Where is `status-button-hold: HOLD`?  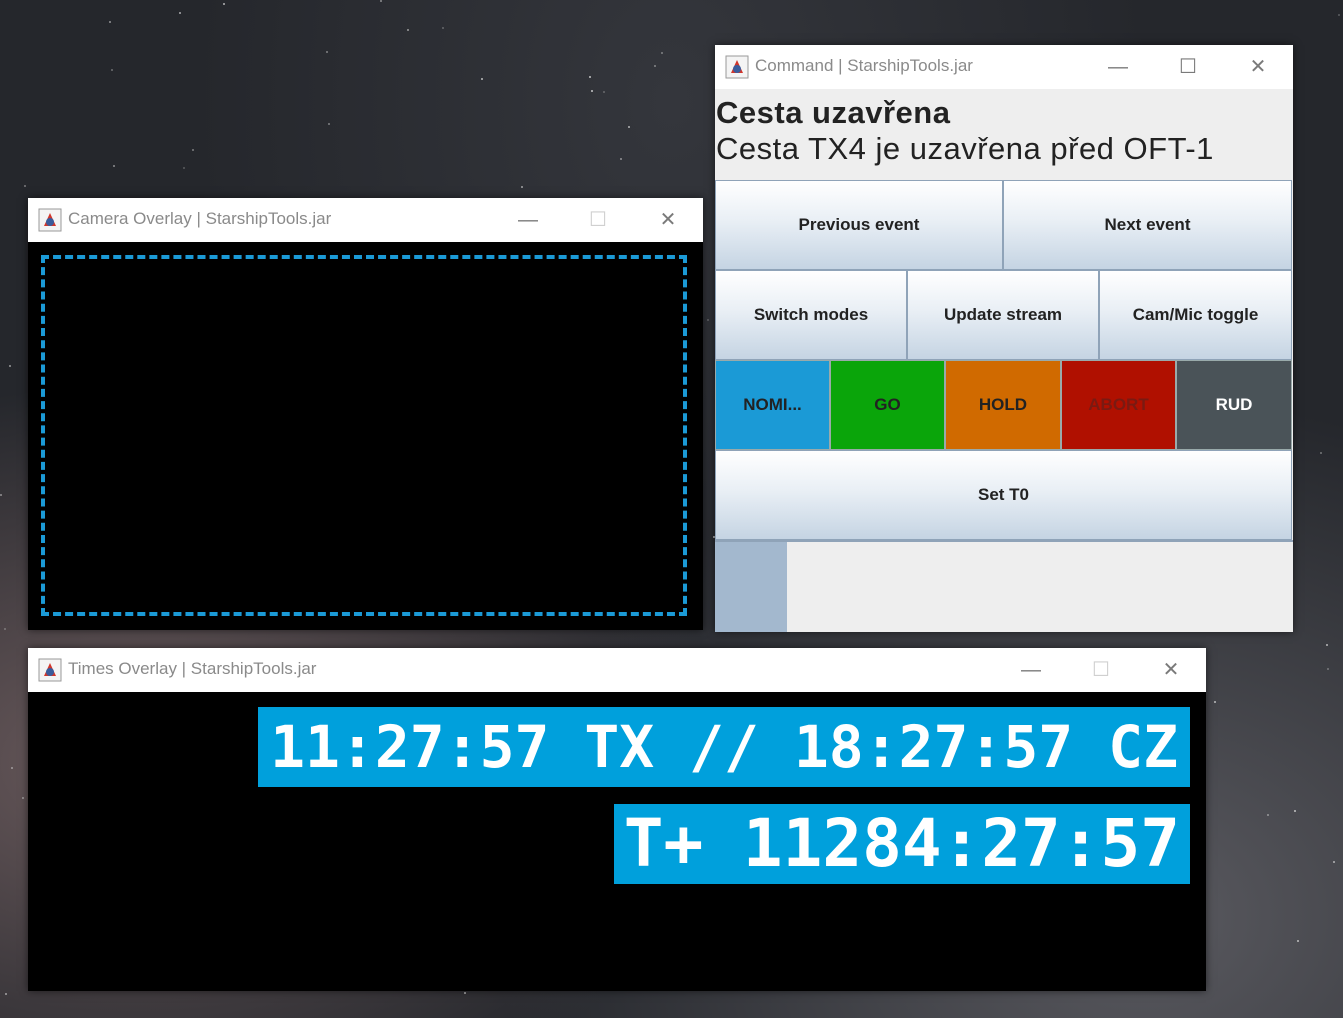 status-button-hold: HOLD is located at coordinates (1003, 405).